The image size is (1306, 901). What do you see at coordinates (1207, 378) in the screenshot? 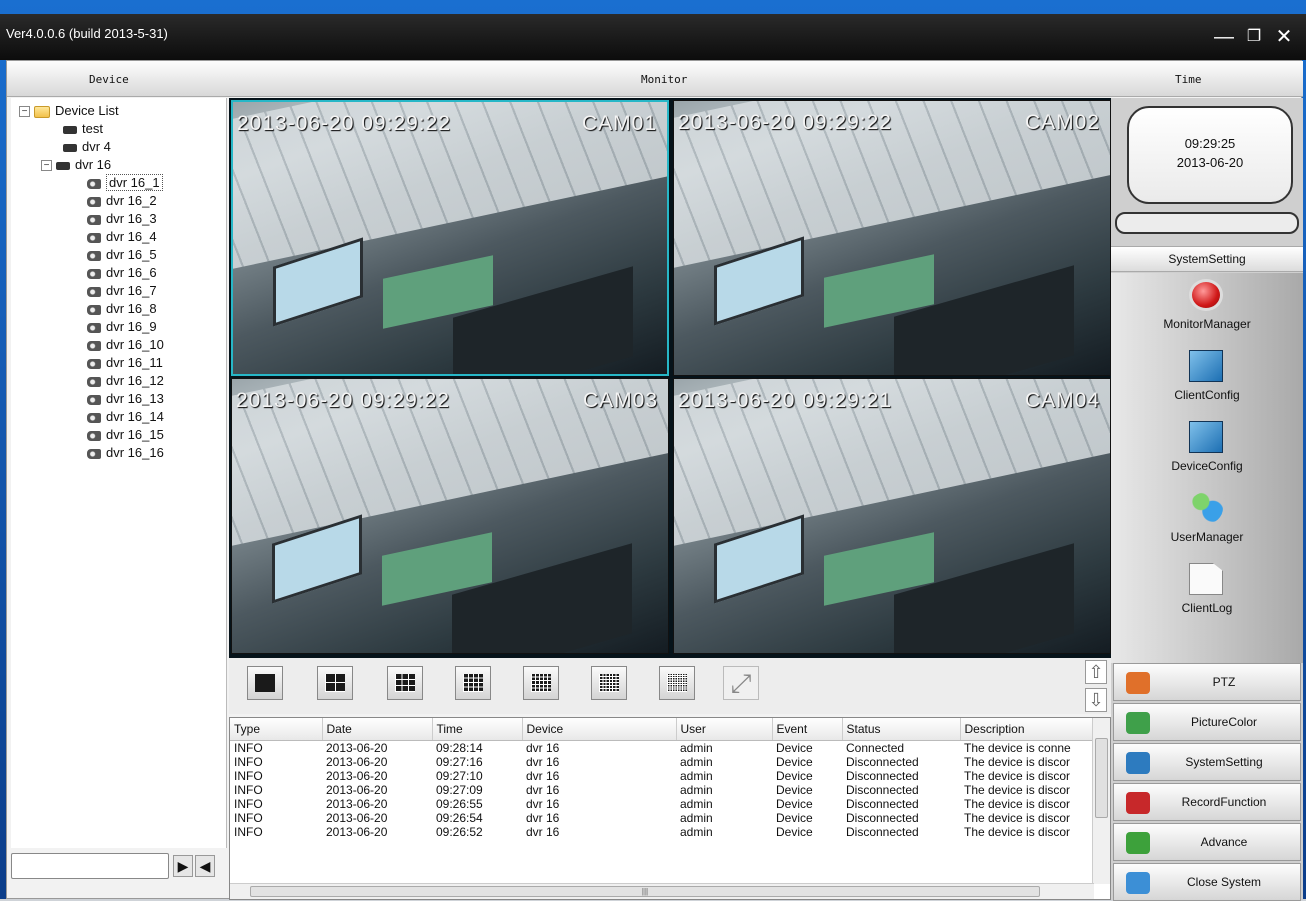
I see `tool-clientconfig: ClientConfig` at bounding box center [1207, 378].